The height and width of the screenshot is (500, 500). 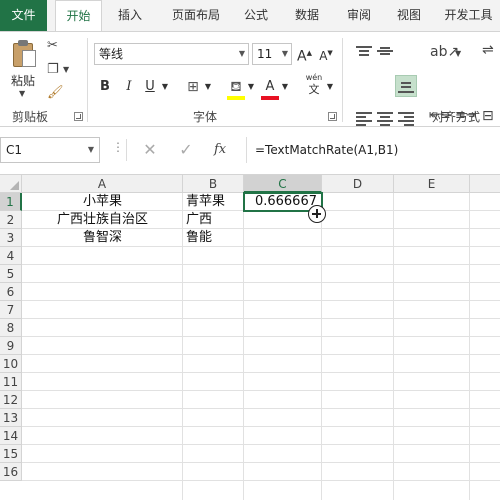 What do you see at coordinates (373, 150) in the screenshot?
I see `formula-input: =TextMatchRate(A1,B1)` at bounding box center [373, 150].